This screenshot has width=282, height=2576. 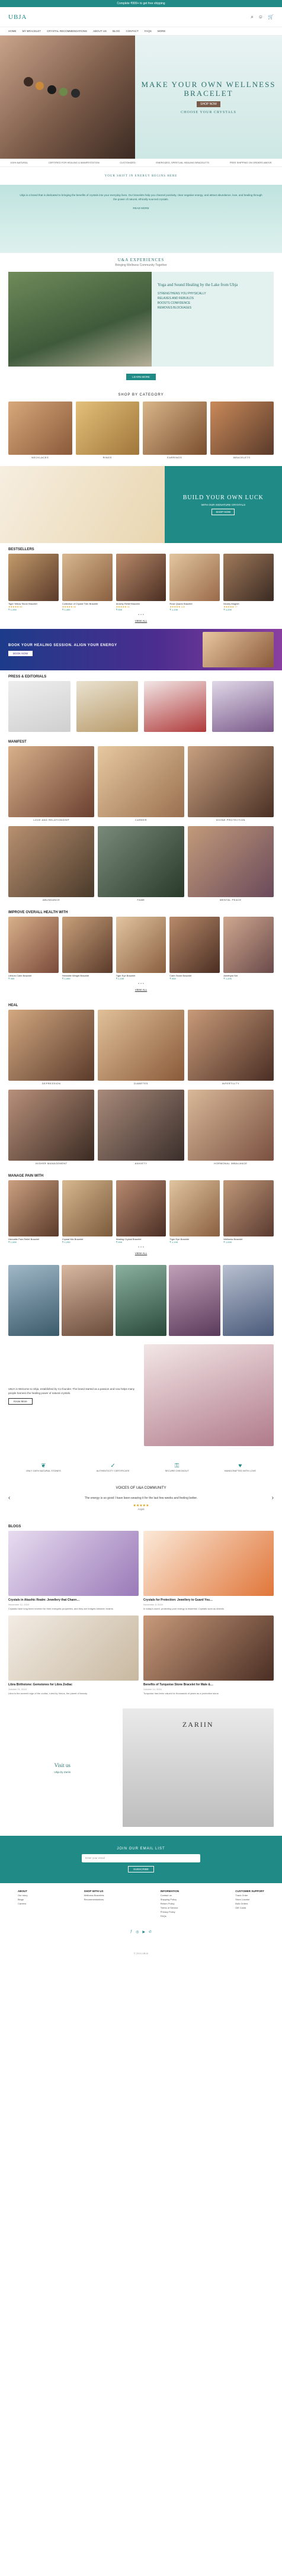 What do you see at coordinates (20, 653) in the screenshot?
I see `healing-book-button: BOOK NOW` at bounding box center [20, 653].